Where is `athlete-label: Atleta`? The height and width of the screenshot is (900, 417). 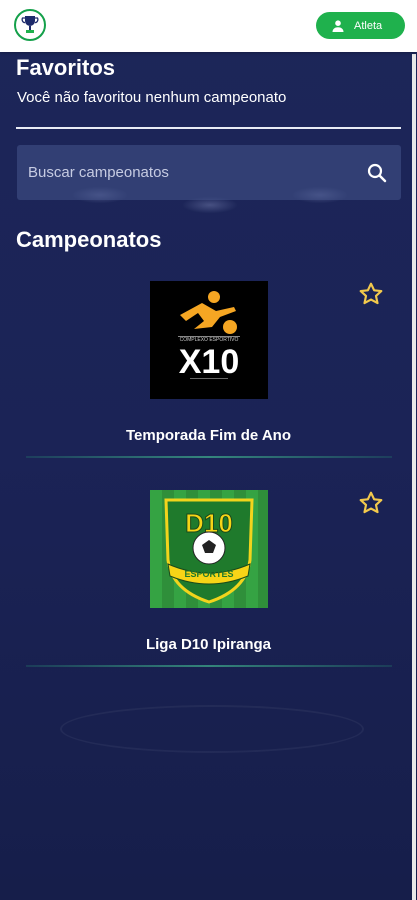 athlete-label: Atleta is located at coordinates (368, 25).